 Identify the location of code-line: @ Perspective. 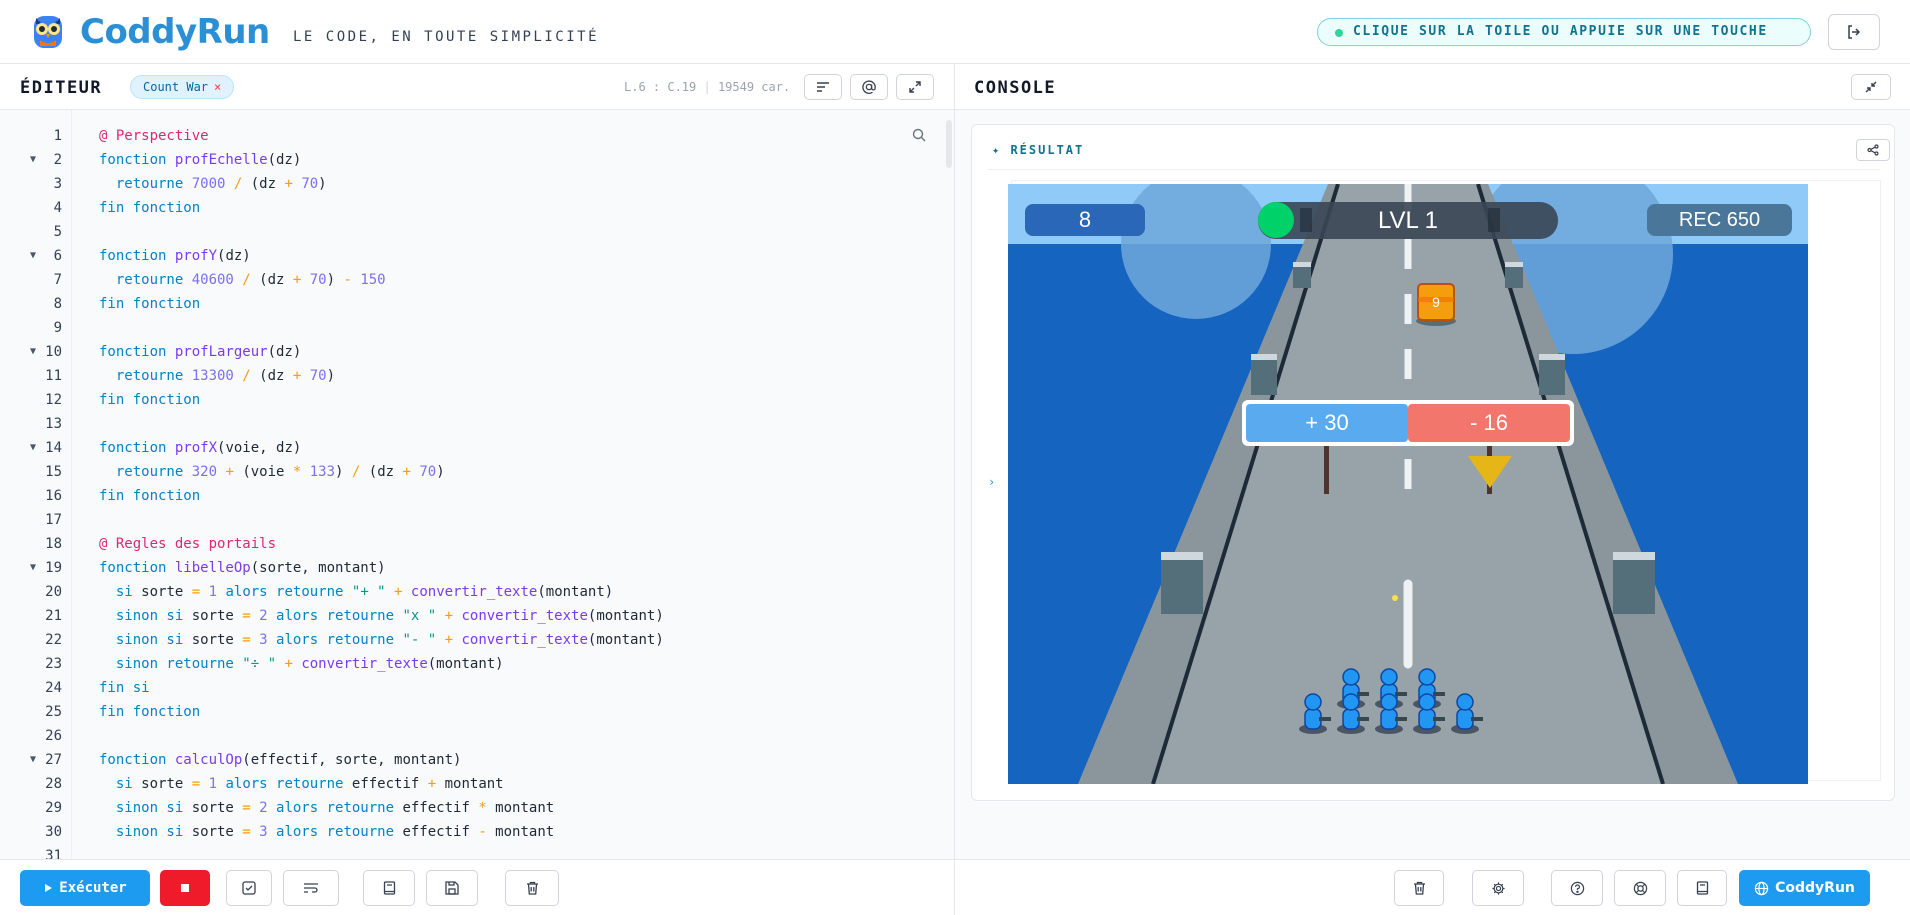
(154, 136).